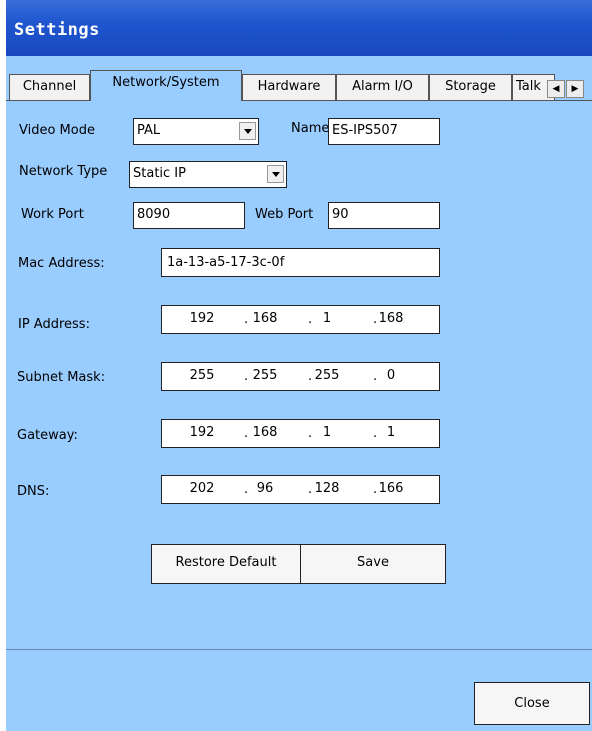 The height and width of the screenshot is (731, 592). I want to click on subnet-octet-4: 0, so click(391, 375).